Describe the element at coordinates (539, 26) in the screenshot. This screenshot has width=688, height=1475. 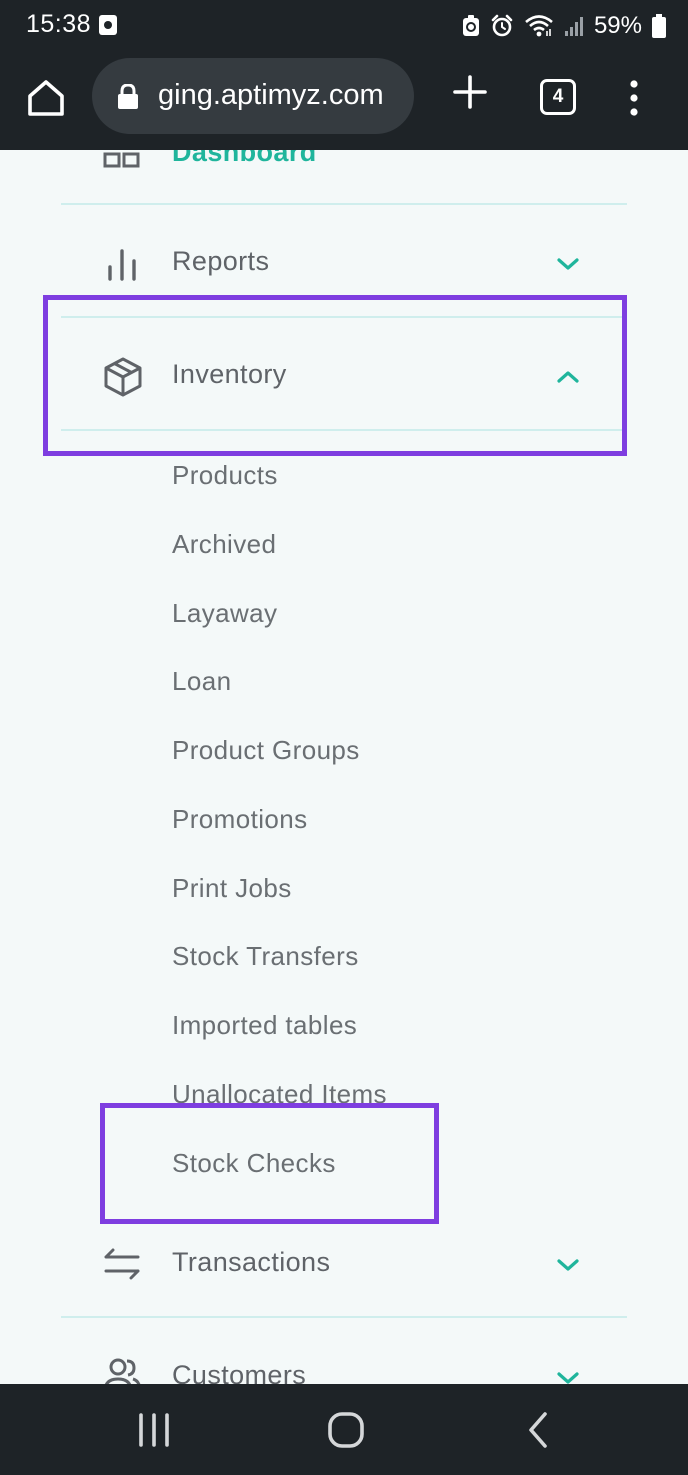
I see `wifi-icon` at that location.